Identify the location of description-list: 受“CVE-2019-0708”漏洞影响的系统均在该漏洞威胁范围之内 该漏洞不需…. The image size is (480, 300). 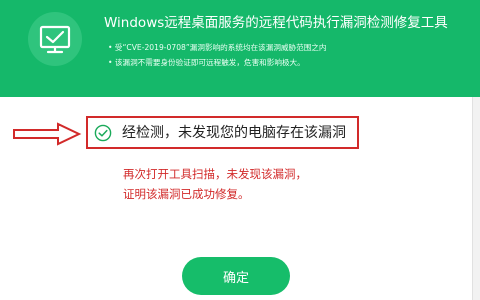
(288, 55).